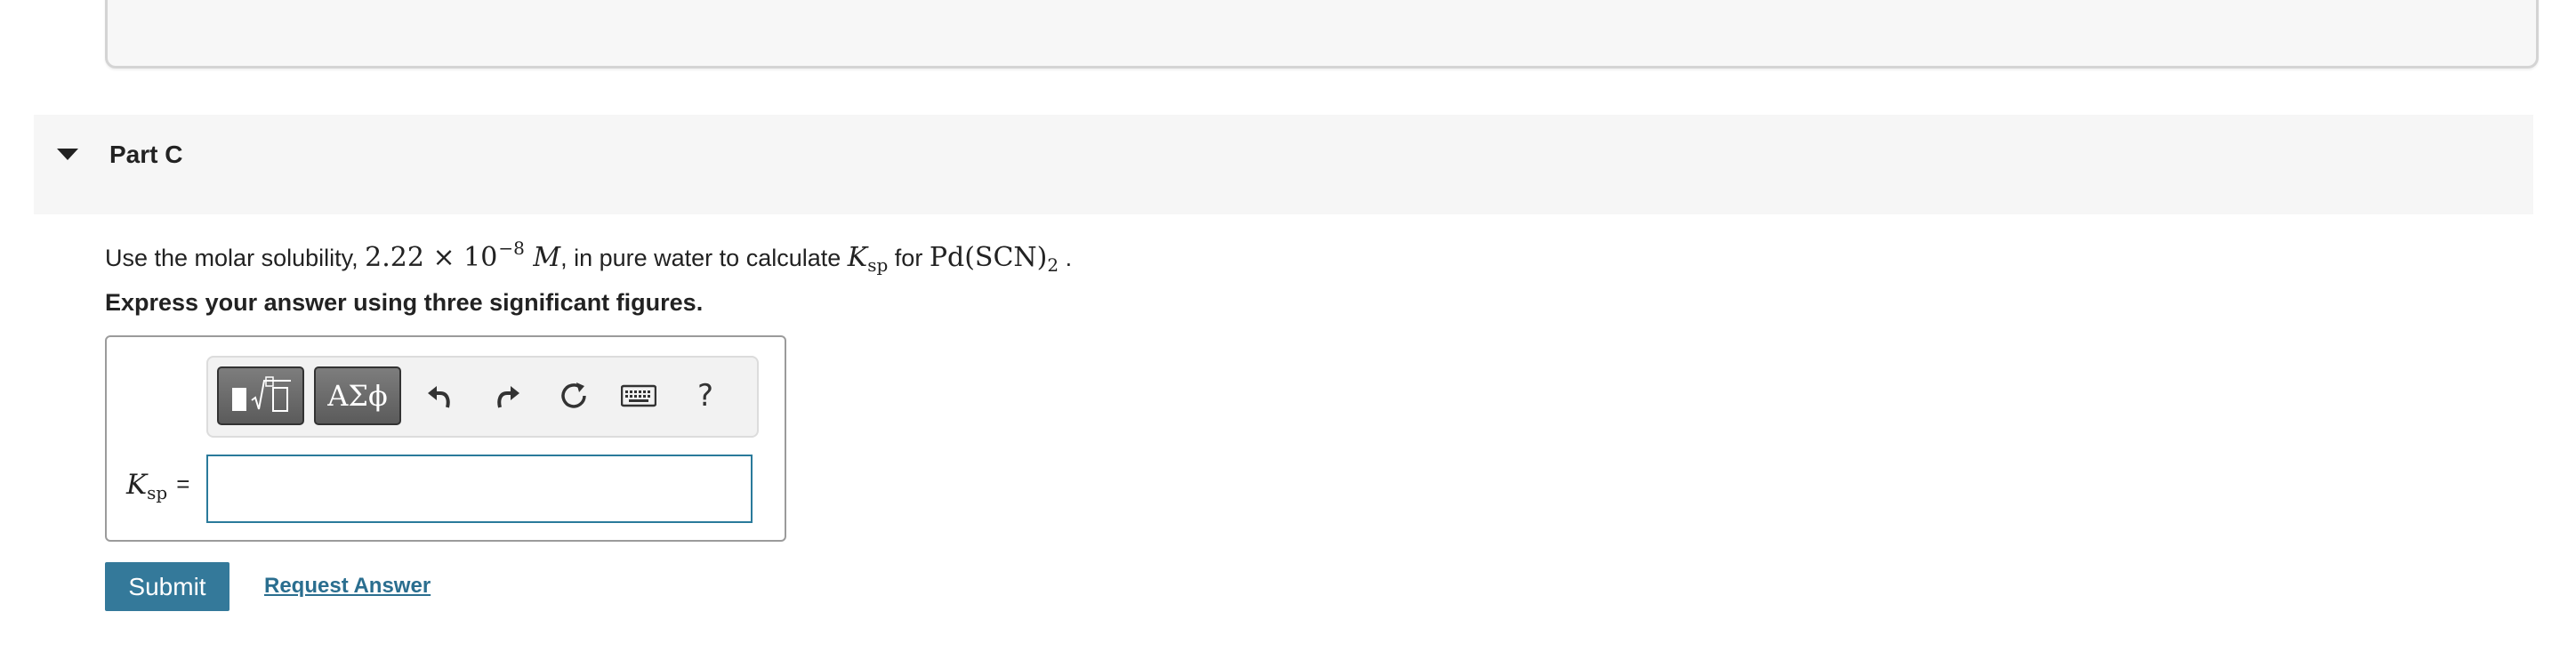 The width and height of the screenshot is (2576, 660). I want to click on reset-icon, so click(573, 395).